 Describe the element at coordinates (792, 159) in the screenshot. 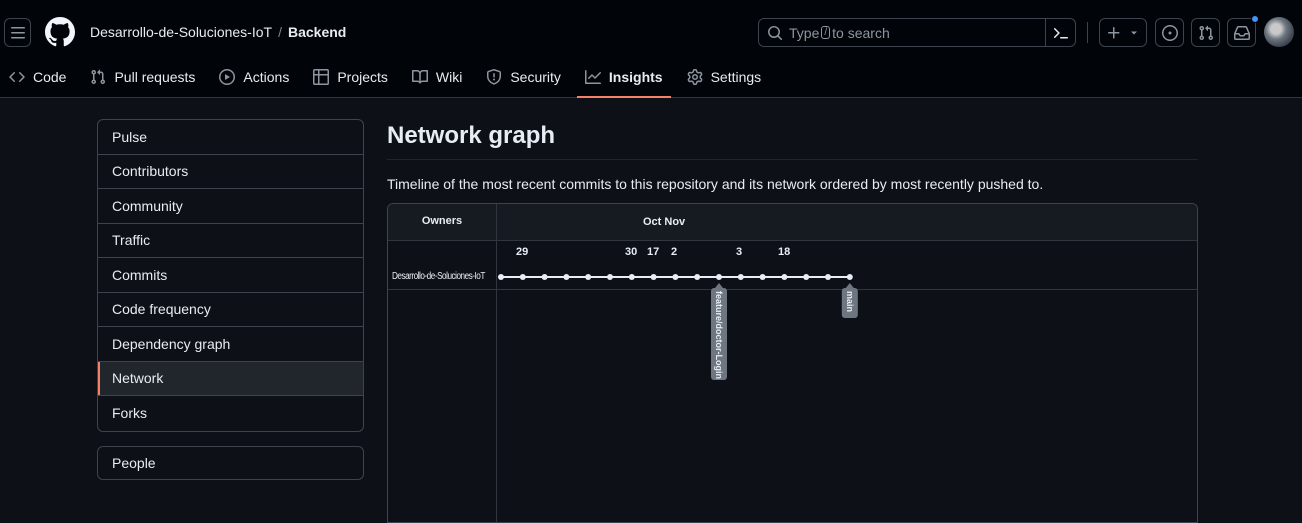

I see `title-divider` at that location.